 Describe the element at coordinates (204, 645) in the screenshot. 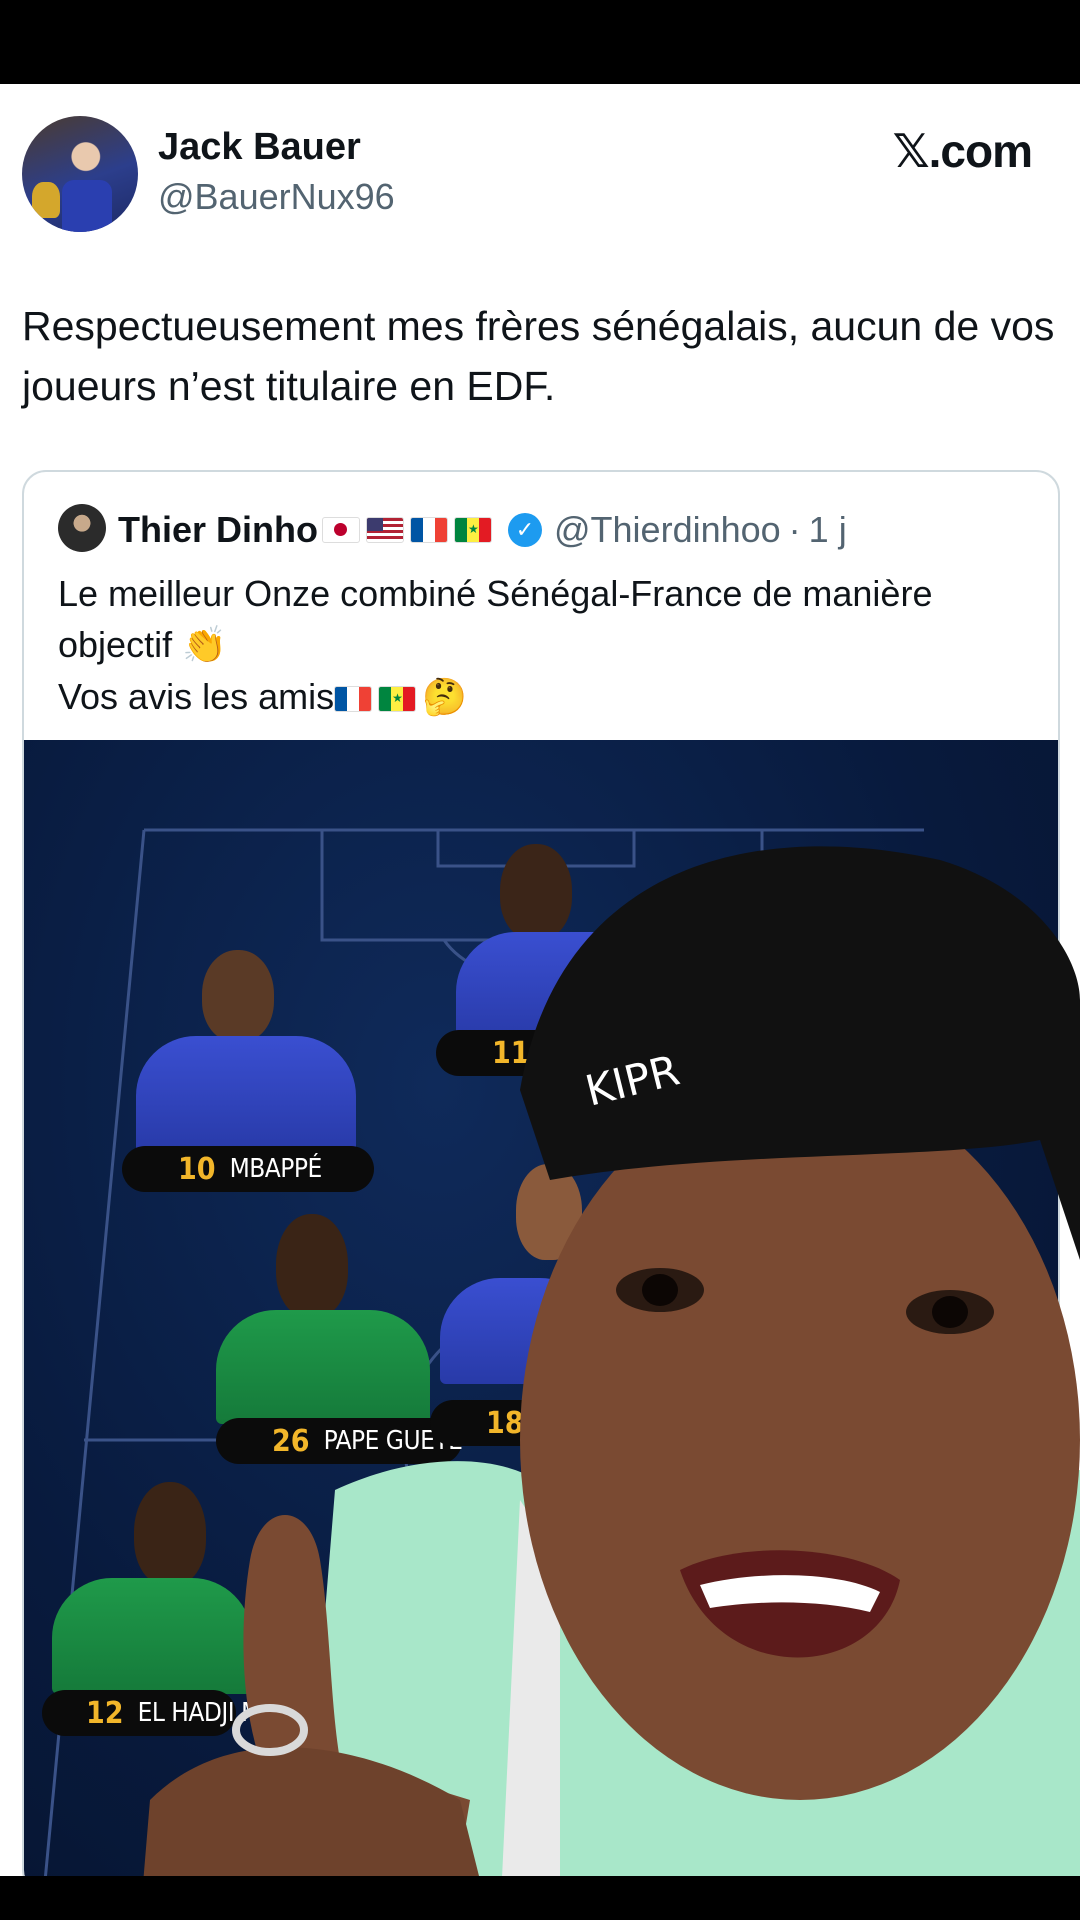

I see `clapping-hands-icon: 👏` at that location.